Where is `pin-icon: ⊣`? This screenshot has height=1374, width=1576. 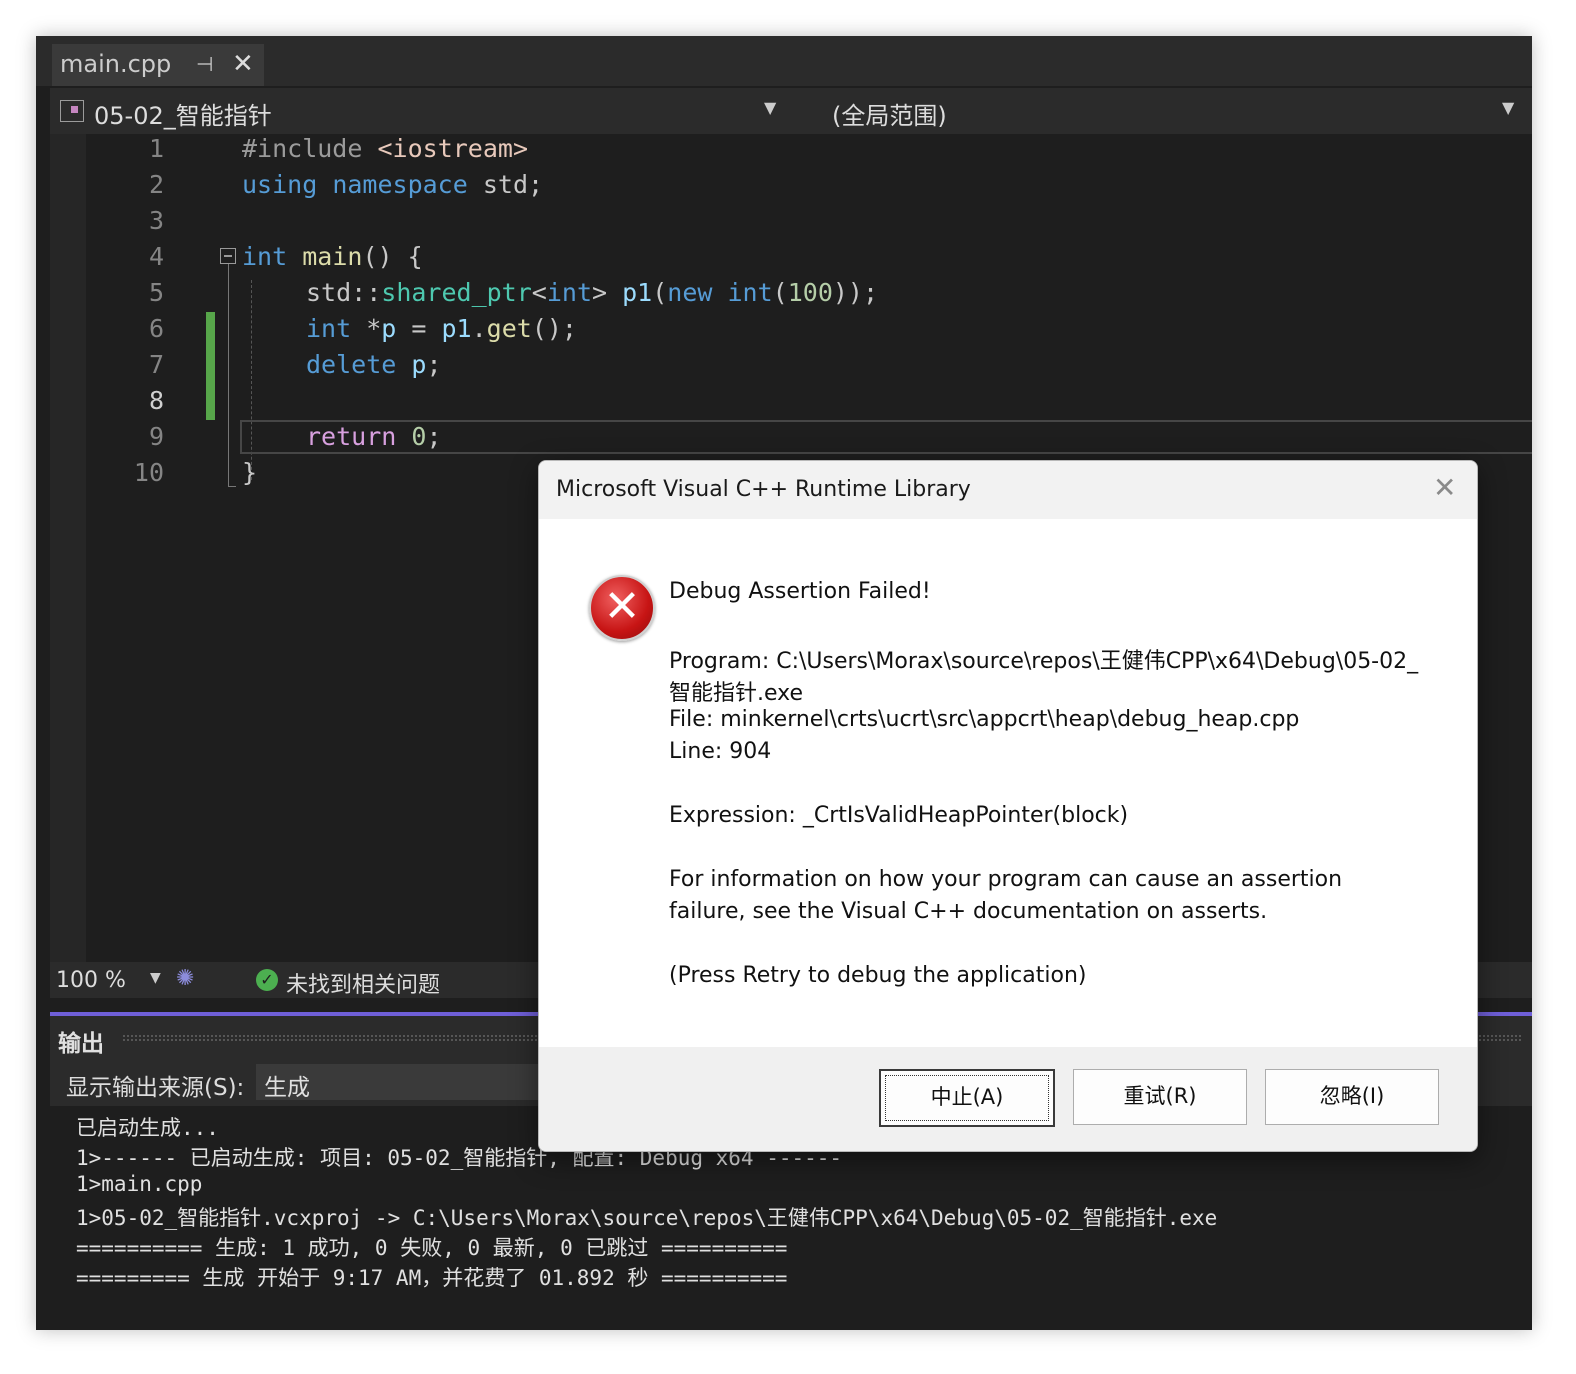 pin-icon: ⊣ is located at coordinates (204, 64).